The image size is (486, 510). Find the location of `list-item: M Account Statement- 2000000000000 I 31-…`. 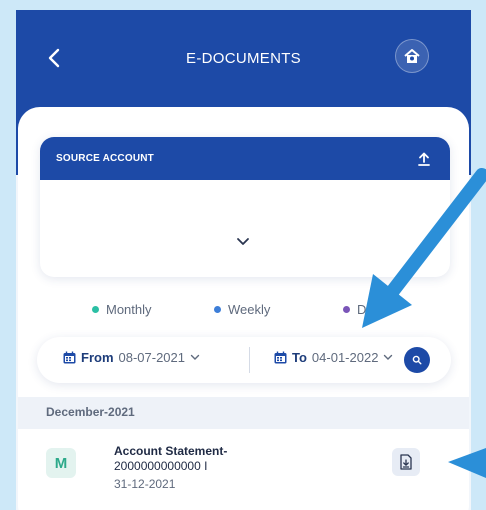

list-item: M Account Statement- 2000000000000 I 31-… is located at coordinates (243, 473).